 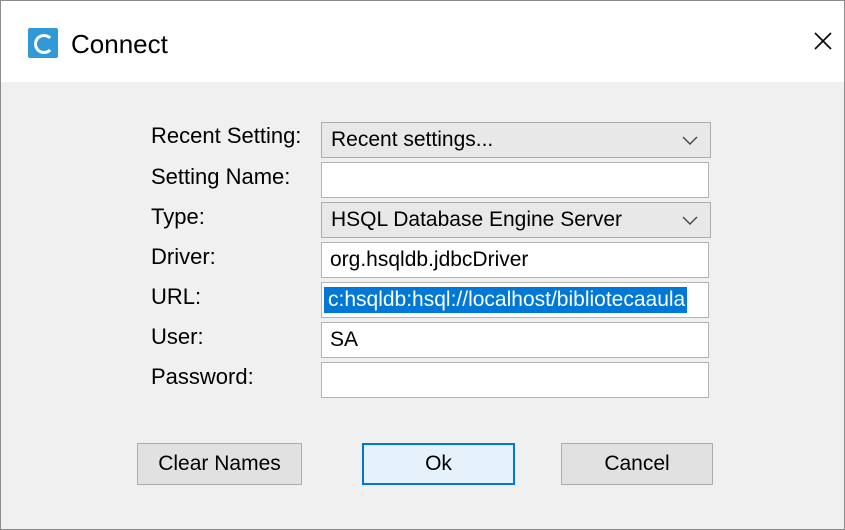 I want to click on user-input: SA, so click(x=515, y=340).